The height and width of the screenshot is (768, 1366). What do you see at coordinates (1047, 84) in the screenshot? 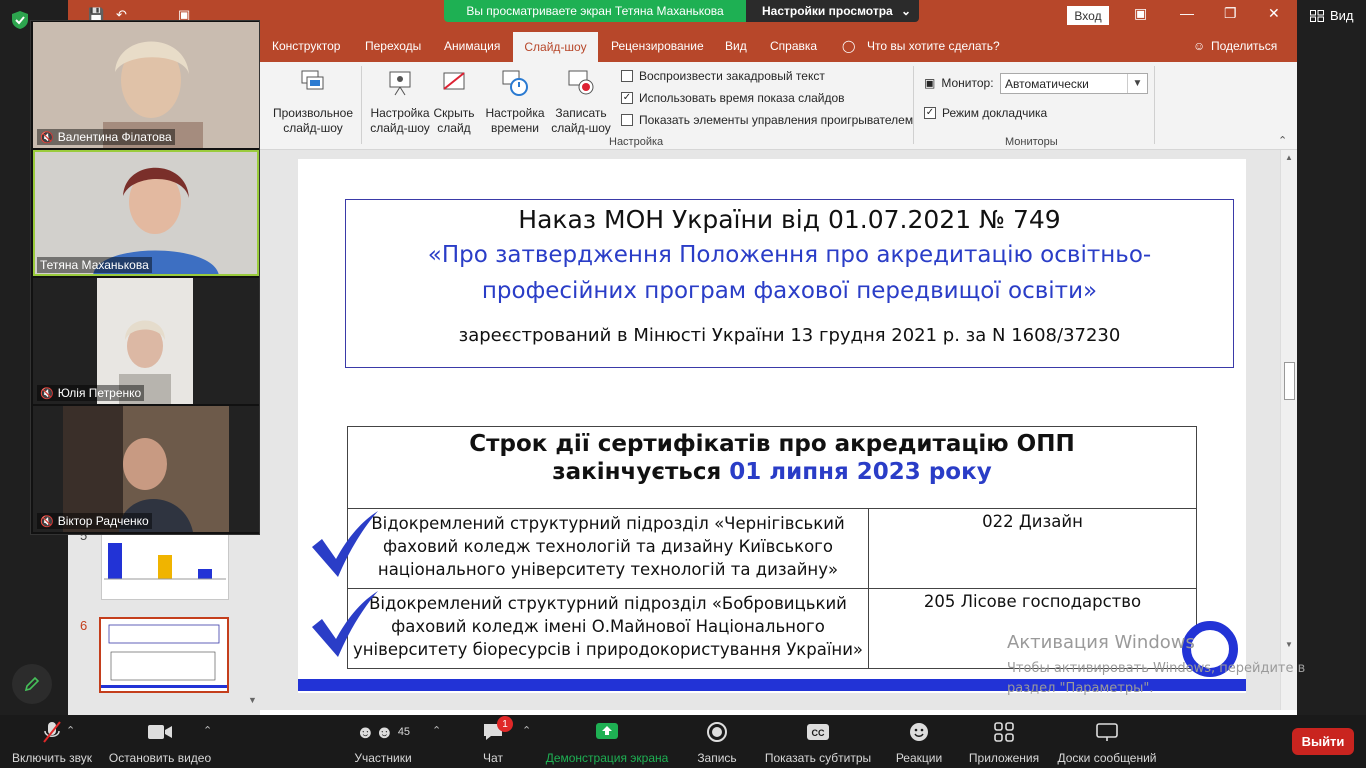
I see `monitor-value: Автоматически` at bounding box center [1047, 84].